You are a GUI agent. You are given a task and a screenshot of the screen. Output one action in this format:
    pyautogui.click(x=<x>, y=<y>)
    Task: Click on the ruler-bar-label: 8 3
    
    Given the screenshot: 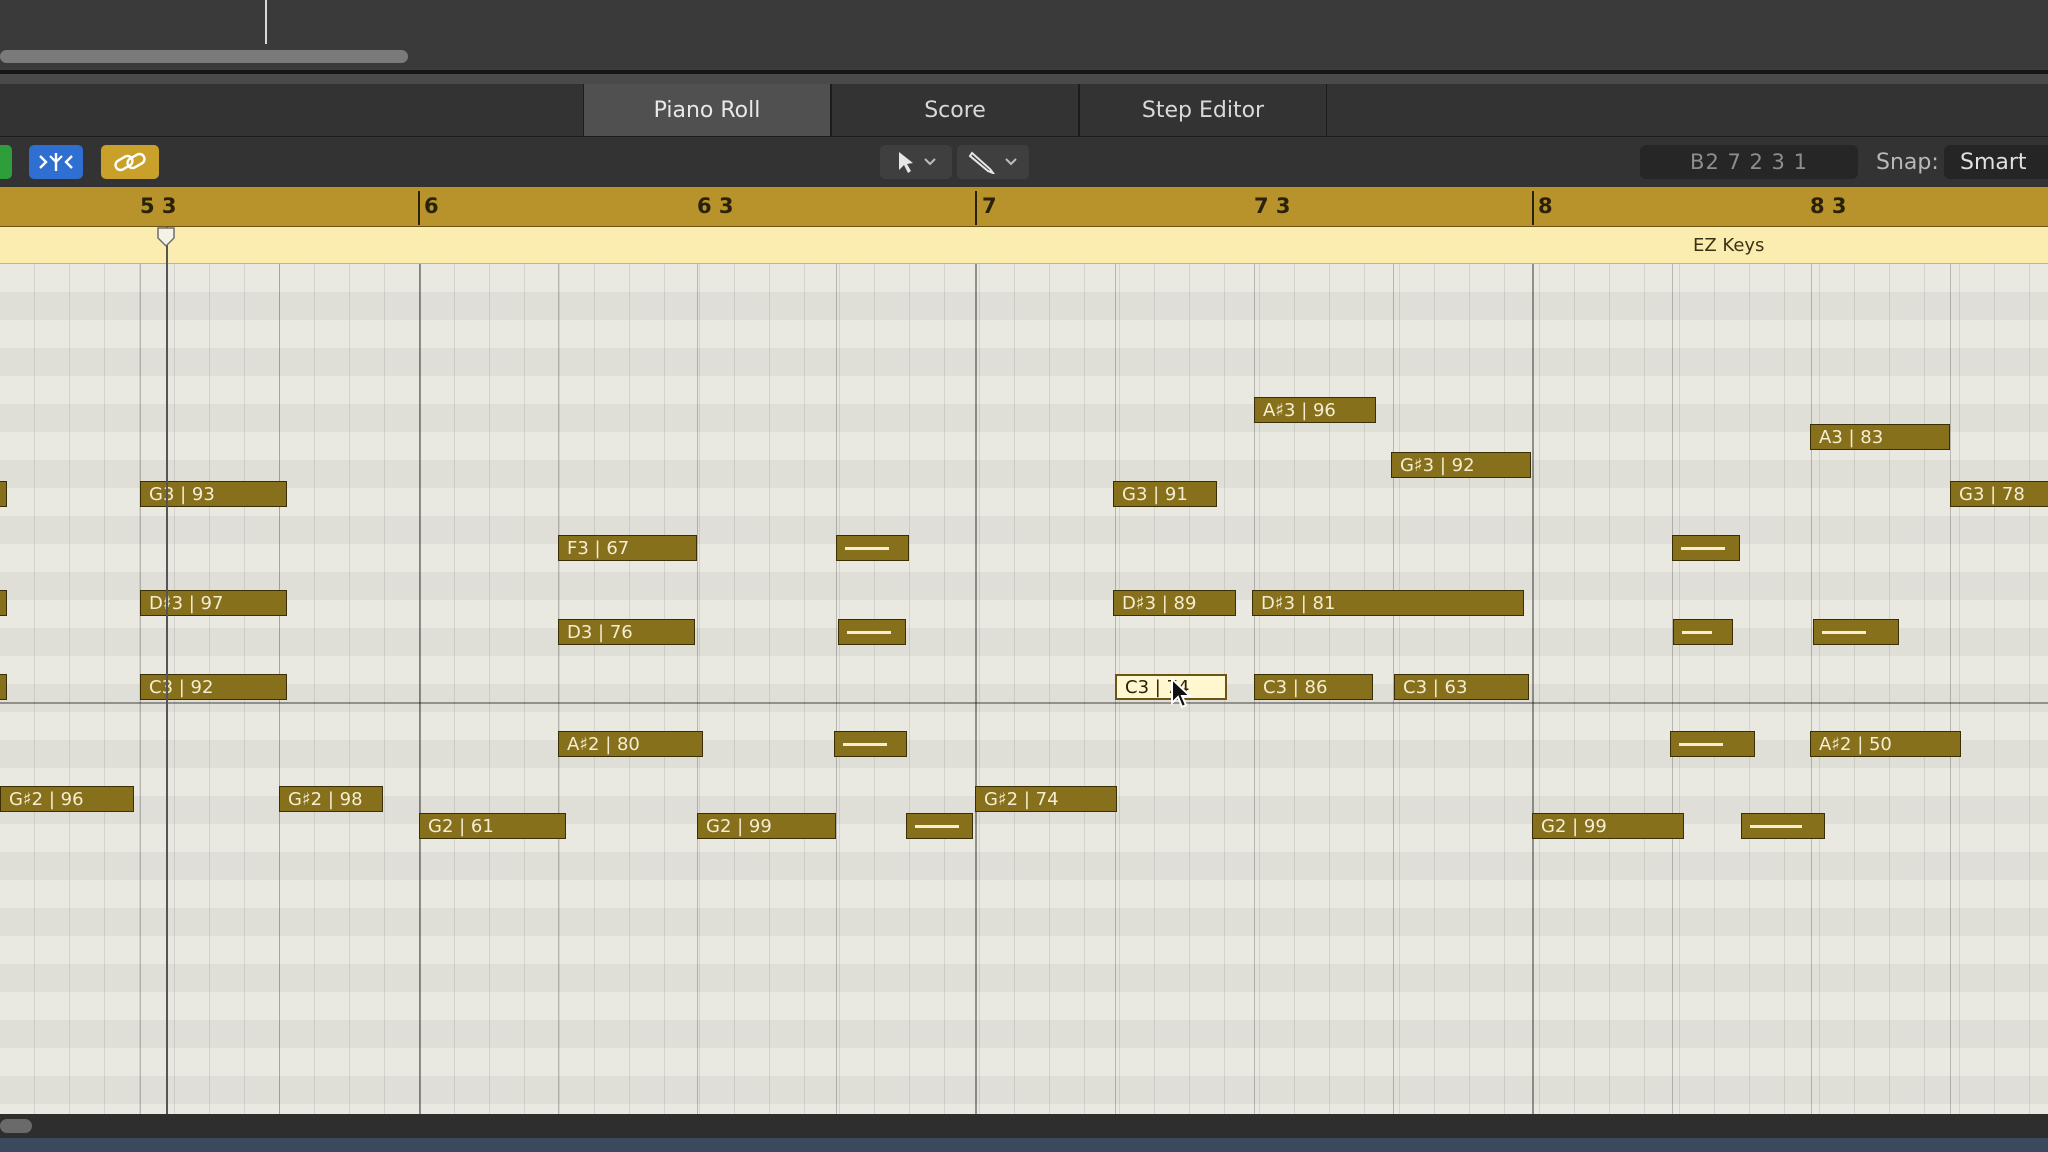 What is the action you would take?
    pyautogui.click(x=1828, y=206)
    